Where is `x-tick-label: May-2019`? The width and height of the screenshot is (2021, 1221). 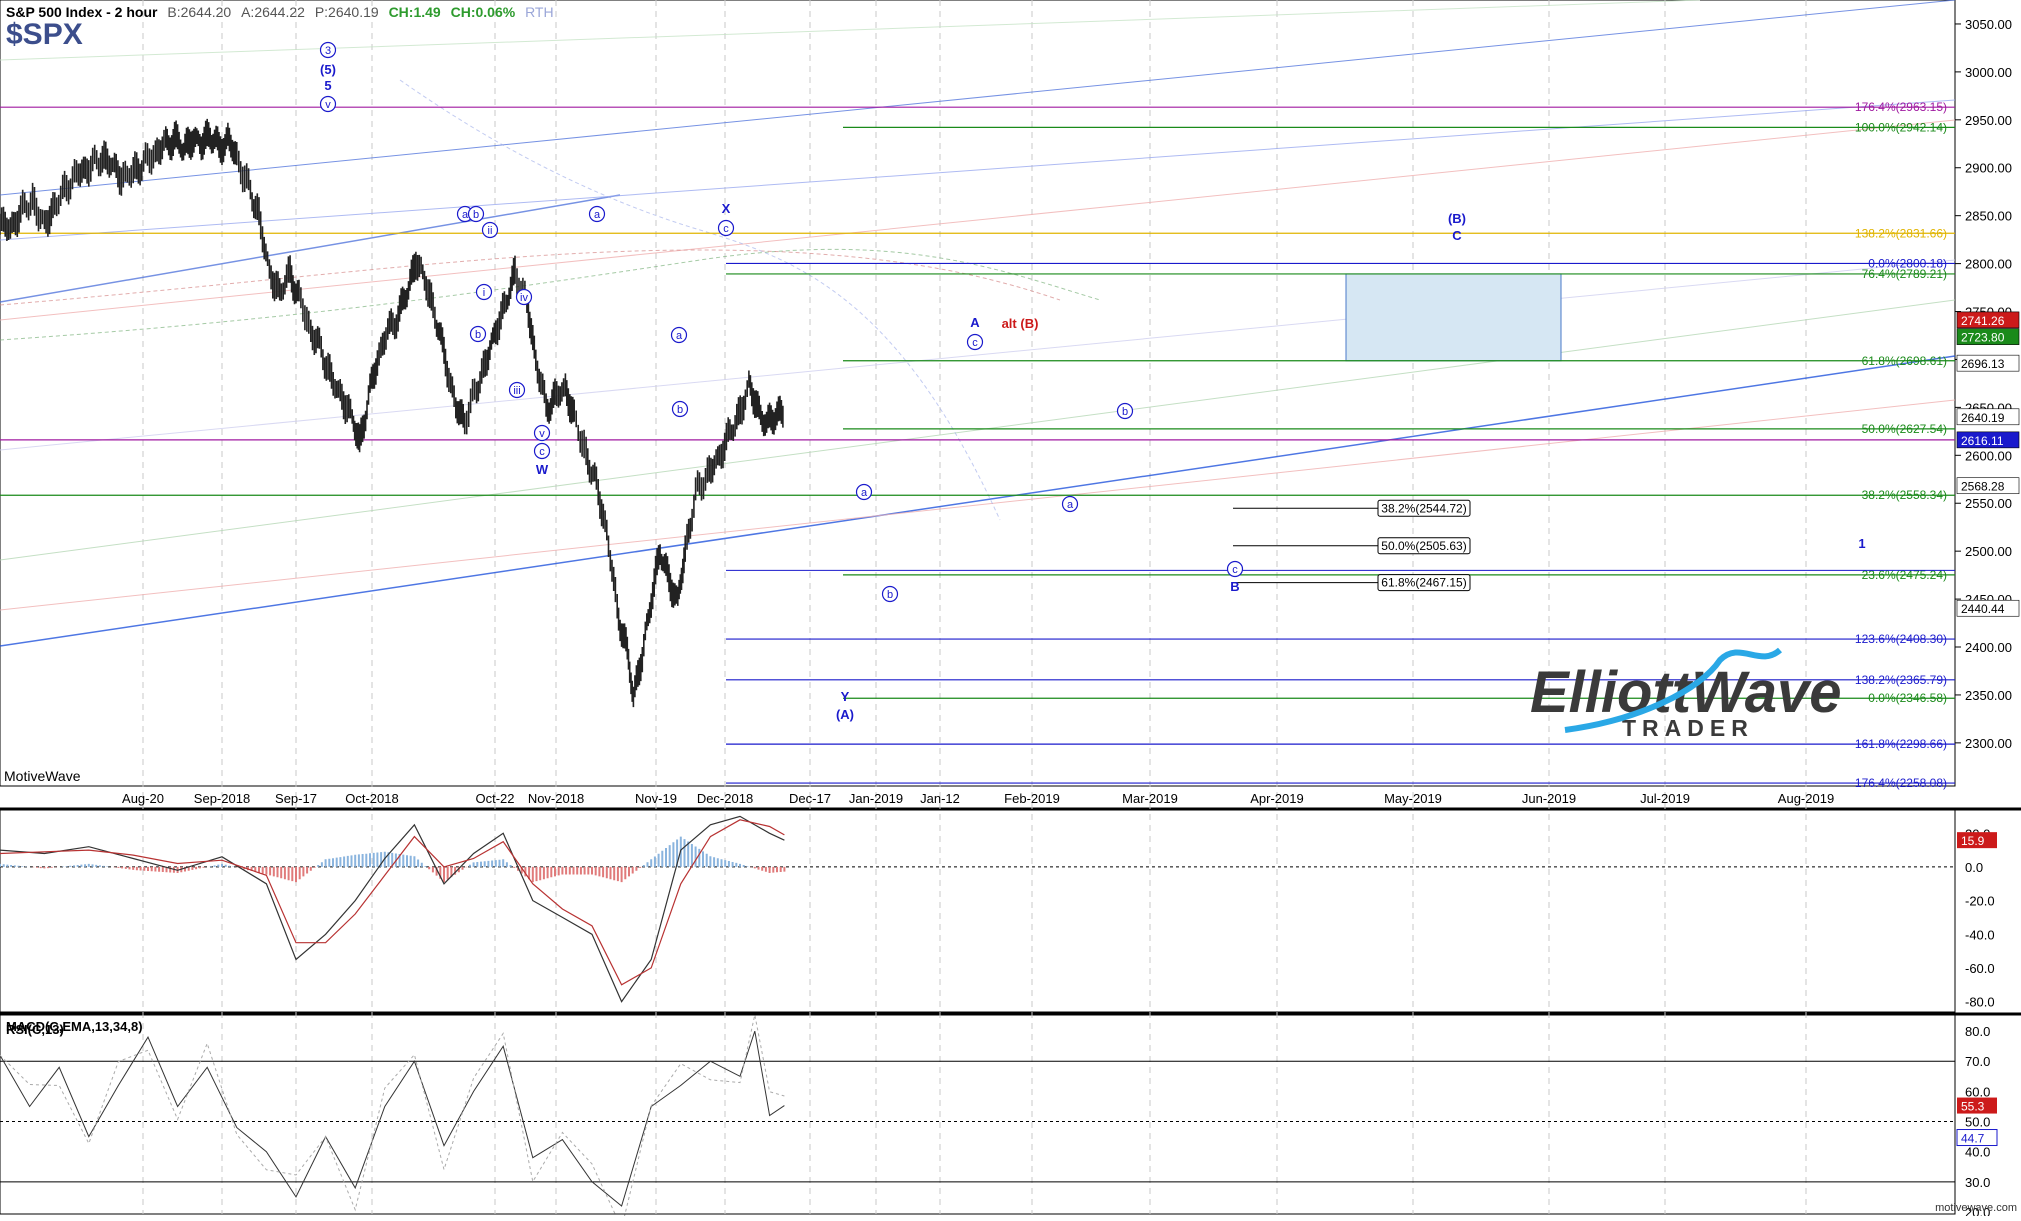 x-tick-label: May-2019 is located at coordinates (1413, 798).